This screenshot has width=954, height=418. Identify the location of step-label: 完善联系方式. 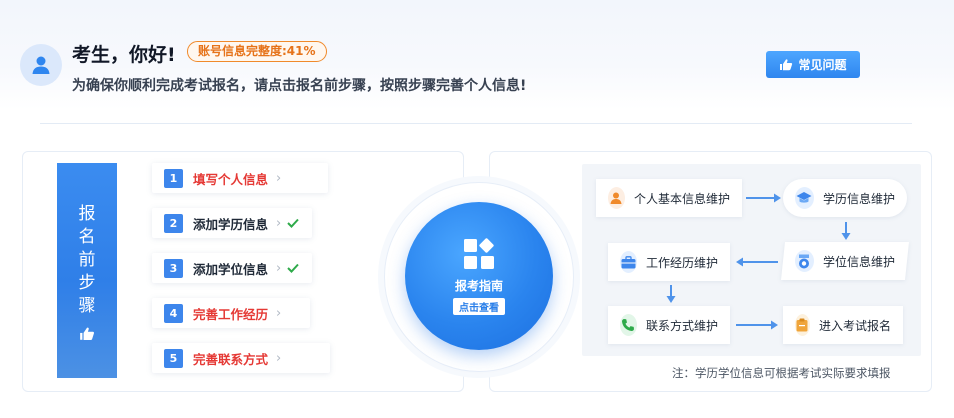
(231, 359).